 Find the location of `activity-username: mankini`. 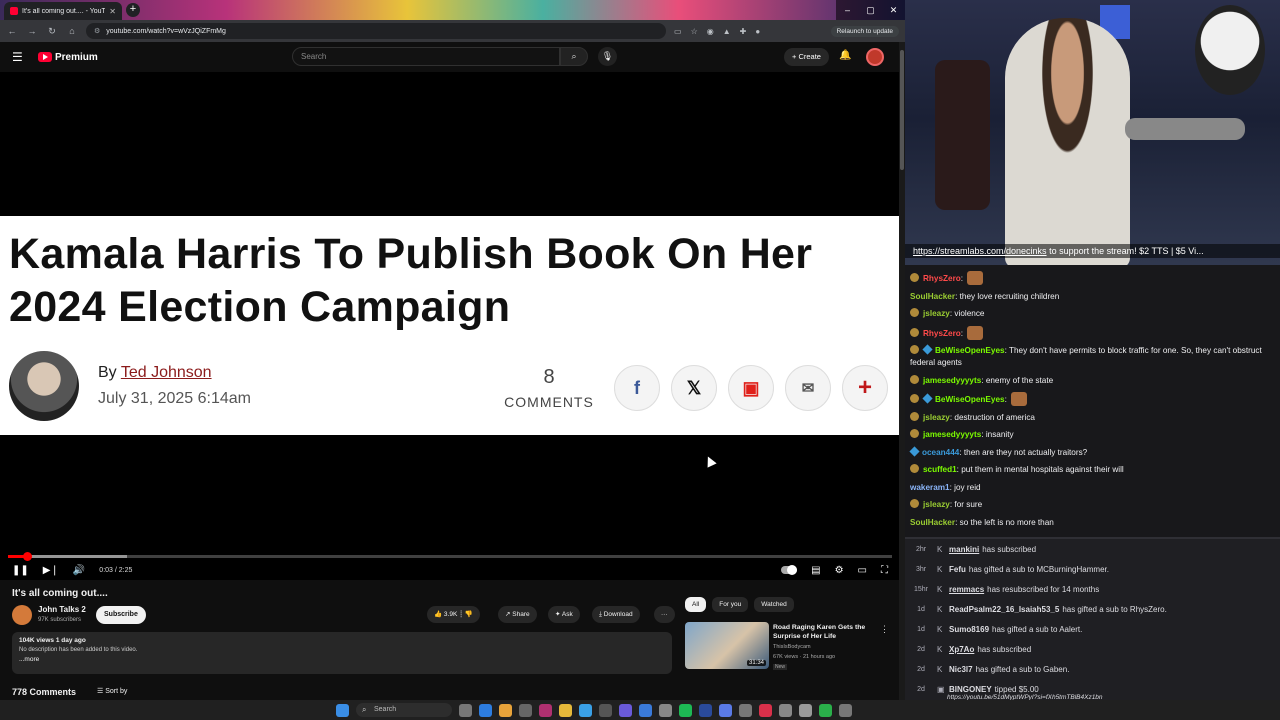

activity-username: mankini is located at coordinates (964, 549).